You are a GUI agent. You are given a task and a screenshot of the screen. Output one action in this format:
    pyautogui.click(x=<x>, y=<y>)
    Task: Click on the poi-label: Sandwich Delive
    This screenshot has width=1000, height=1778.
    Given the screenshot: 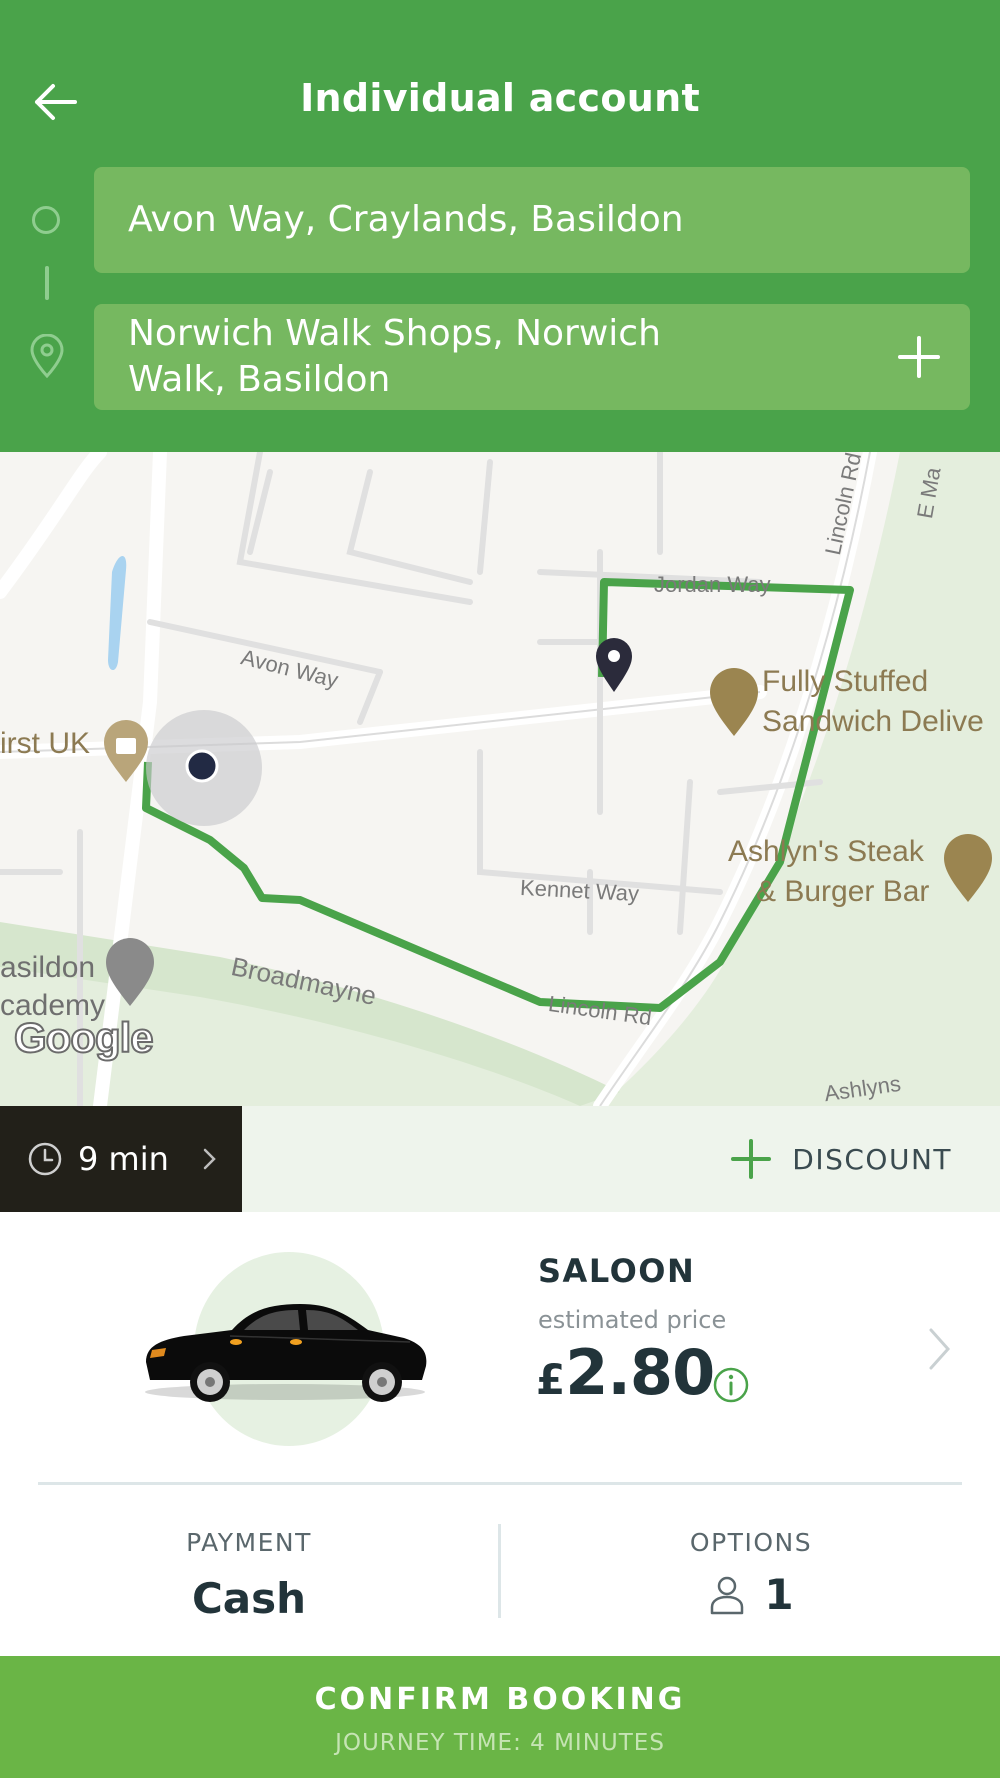 What is the action you would take?
    pyautogui.click(x=873, y=721)
    